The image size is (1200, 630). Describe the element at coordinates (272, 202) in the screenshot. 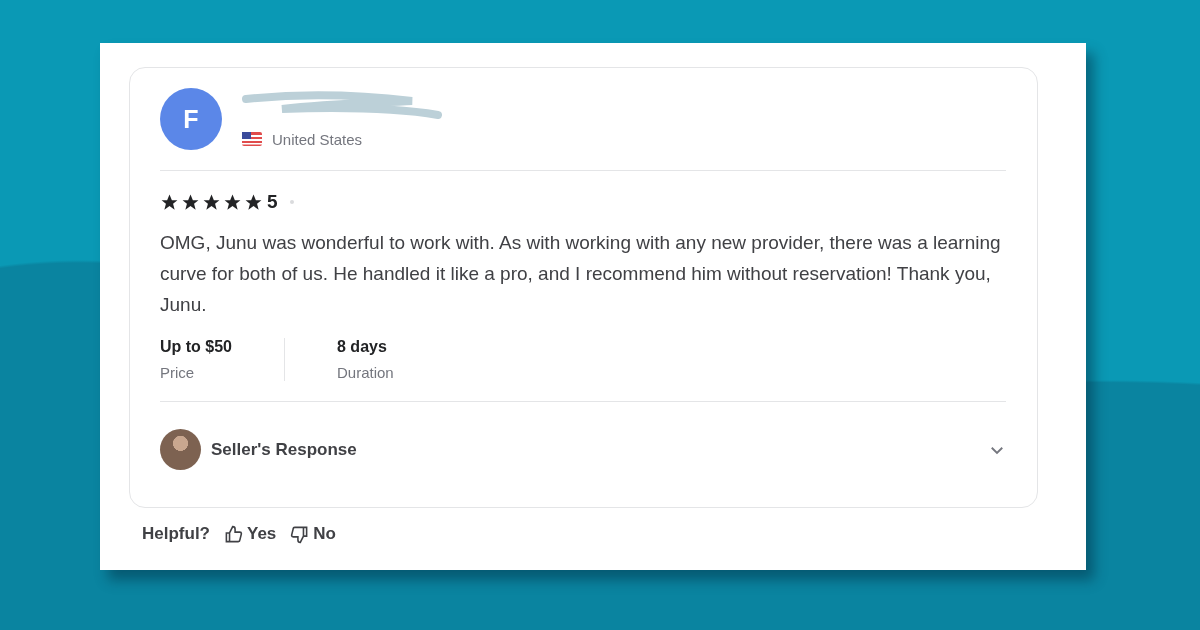

I see `rating-value: 5` at that location.